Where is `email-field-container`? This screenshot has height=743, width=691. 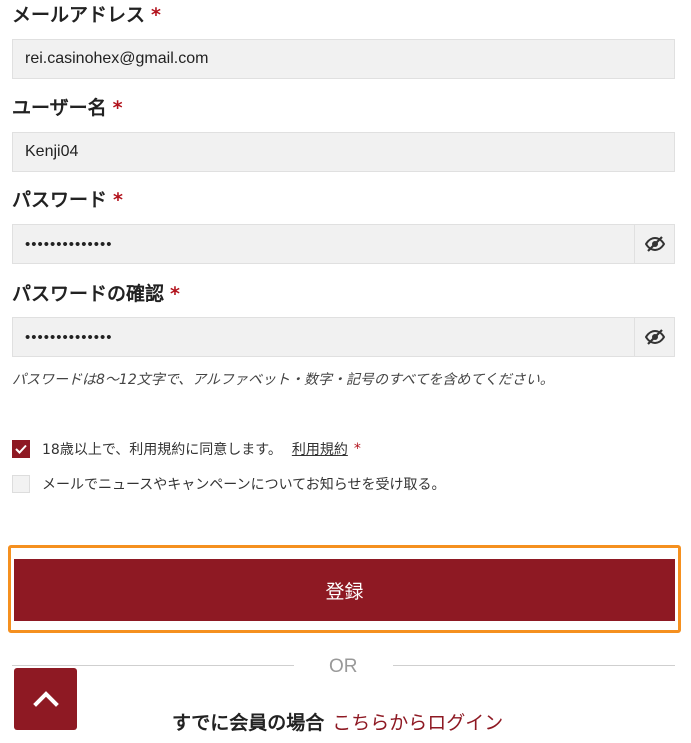 email-field-container is located at coordinates (343, 59).